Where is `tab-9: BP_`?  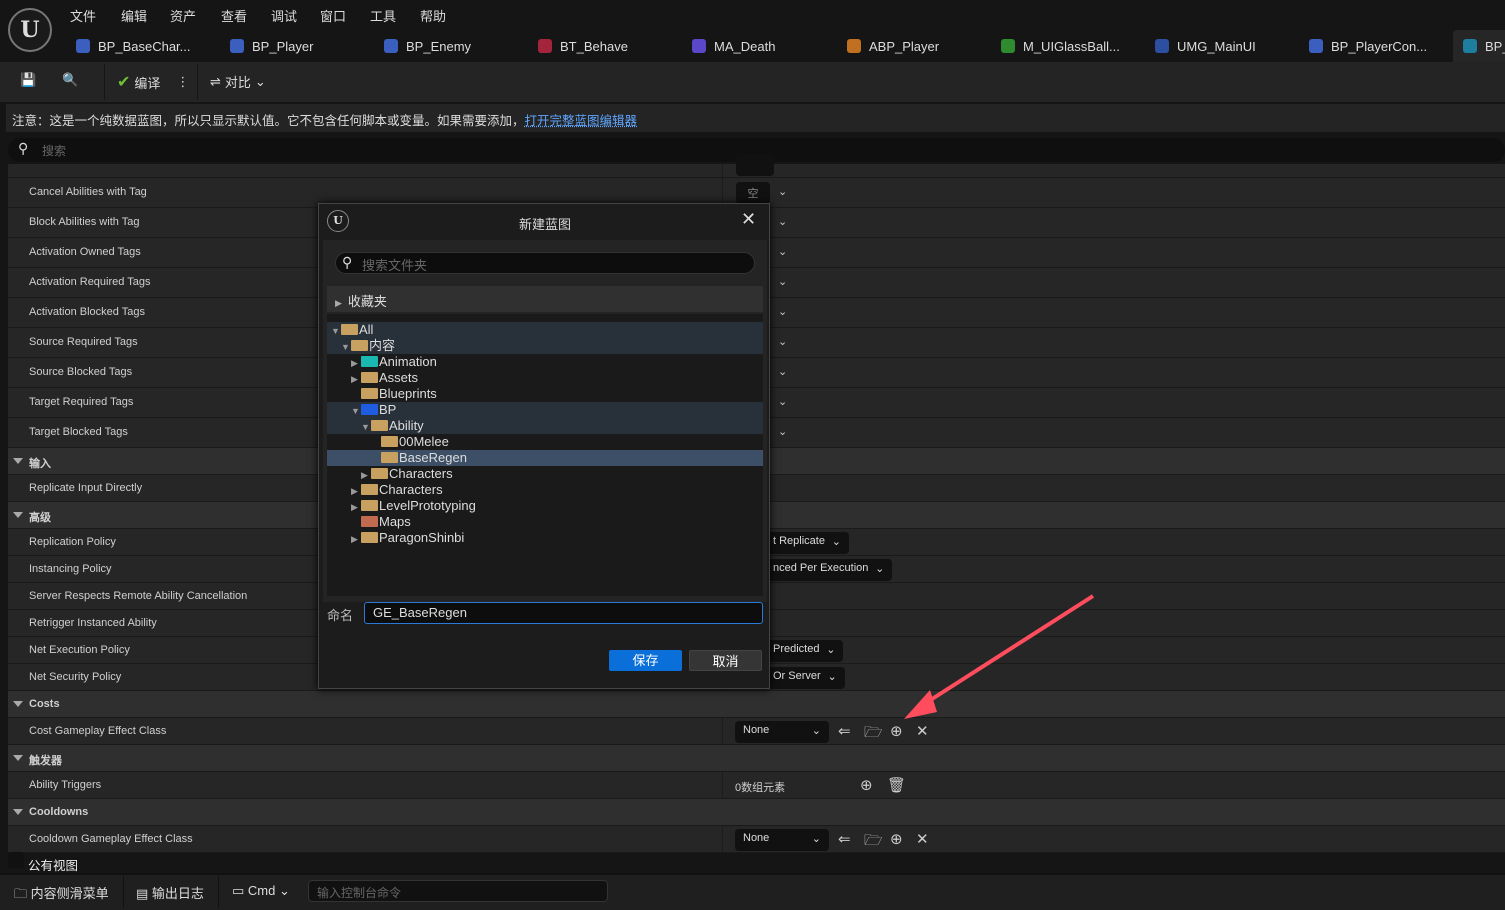
tab-9: BP_ is located at coordinates (1484, 46).